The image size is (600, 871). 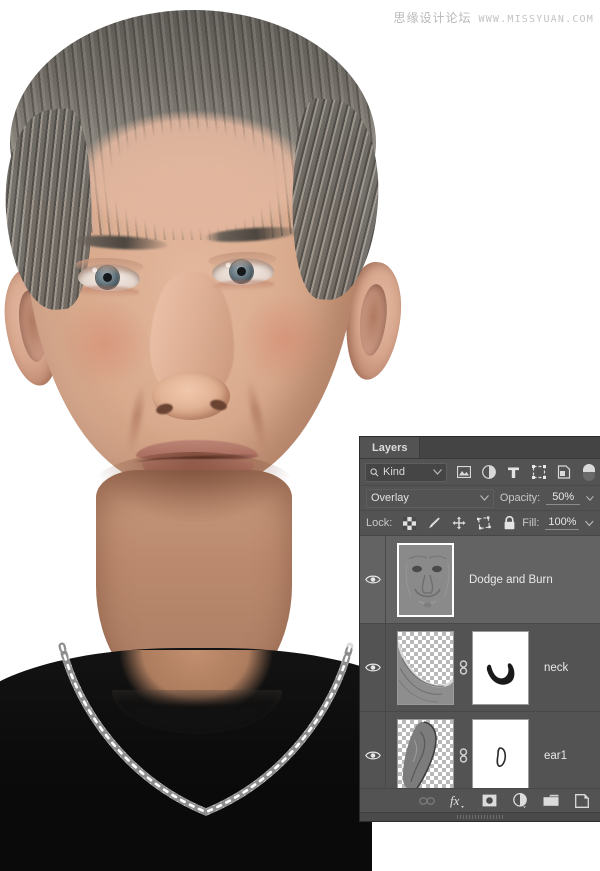 I want to click on lock-transparency-icon, so click(x=409, y=523).